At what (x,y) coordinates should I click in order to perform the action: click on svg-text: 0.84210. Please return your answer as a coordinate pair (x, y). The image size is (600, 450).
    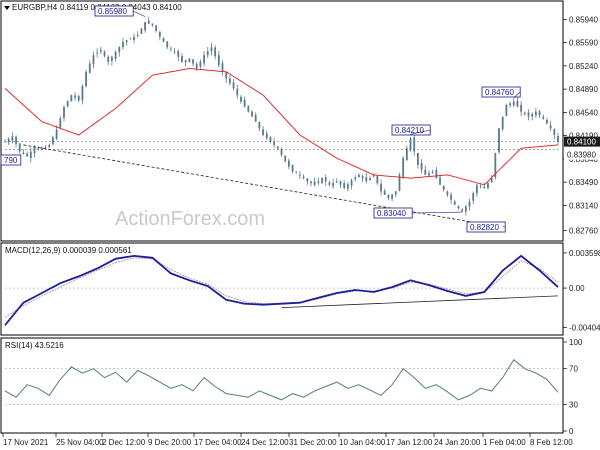
    Looking at the image, I should click on (409, 130).